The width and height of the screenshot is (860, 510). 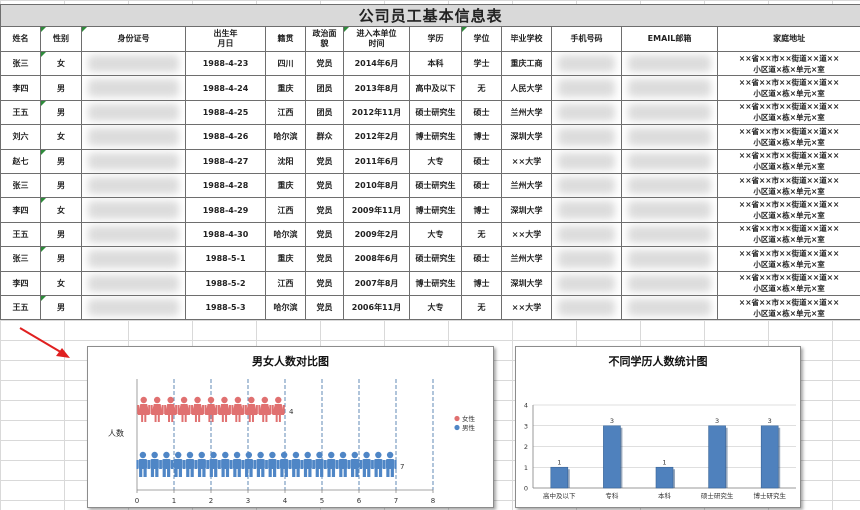 What do you see at coordinates (481, 63) in the screenshot?
I see `table-cell: 学士` at bounding box center [481, 63].